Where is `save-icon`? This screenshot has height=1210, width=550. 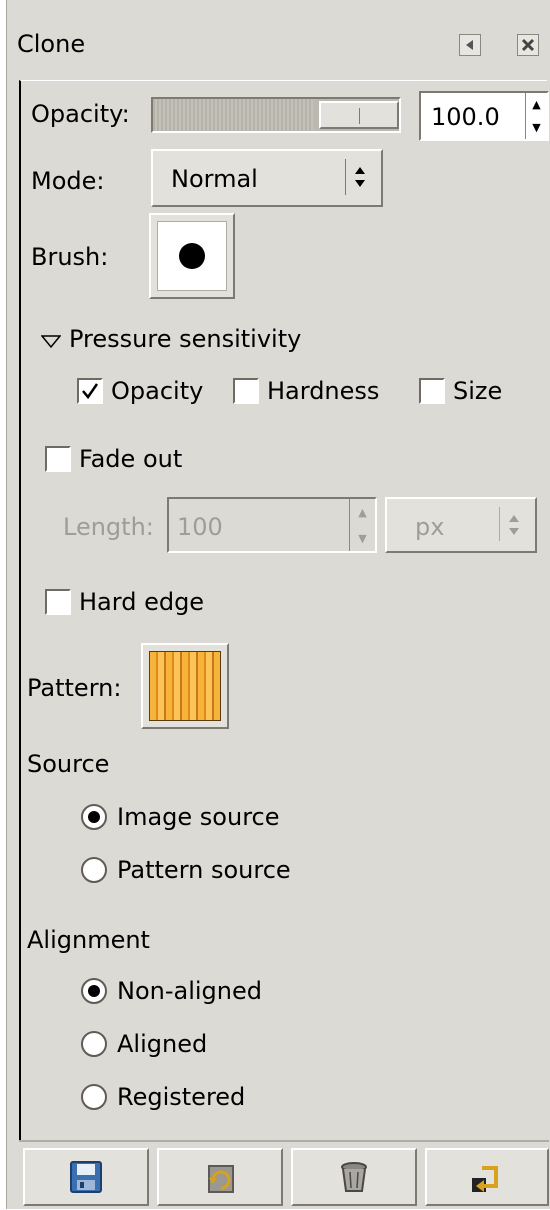 save-icon is located at coordinates (86, 1177).